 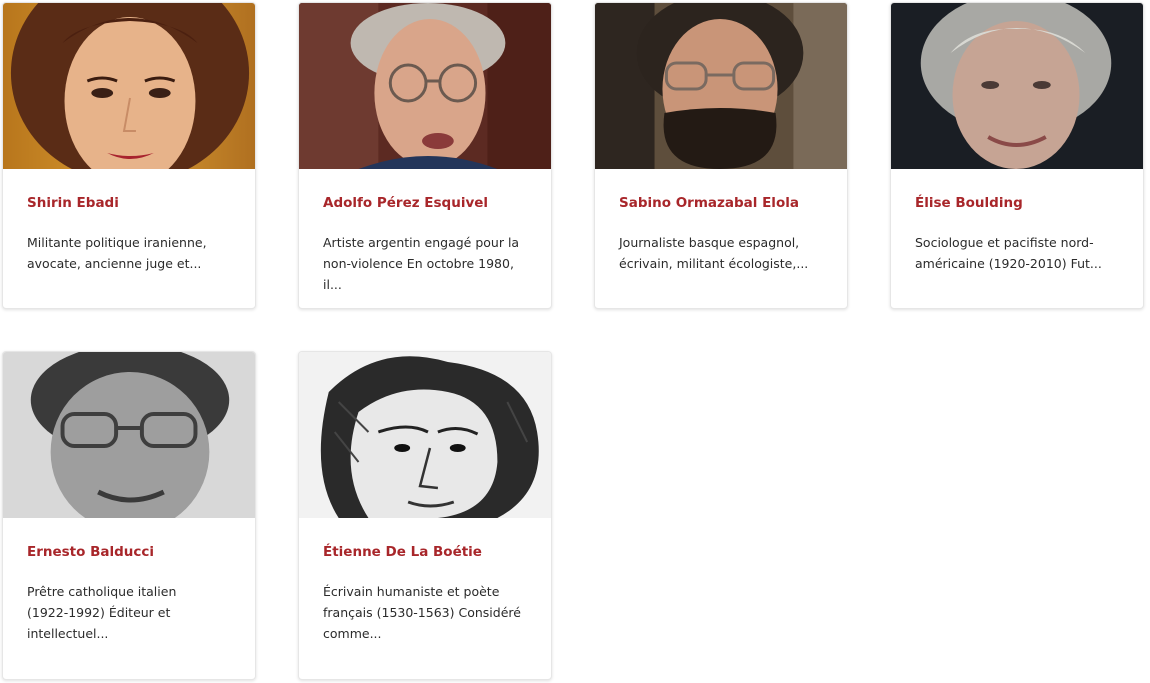 What do you see at coordinates (1017, 203) in the screenshot?
I see `person-name: Élise Boulding` at bounding box center [1017, 203].